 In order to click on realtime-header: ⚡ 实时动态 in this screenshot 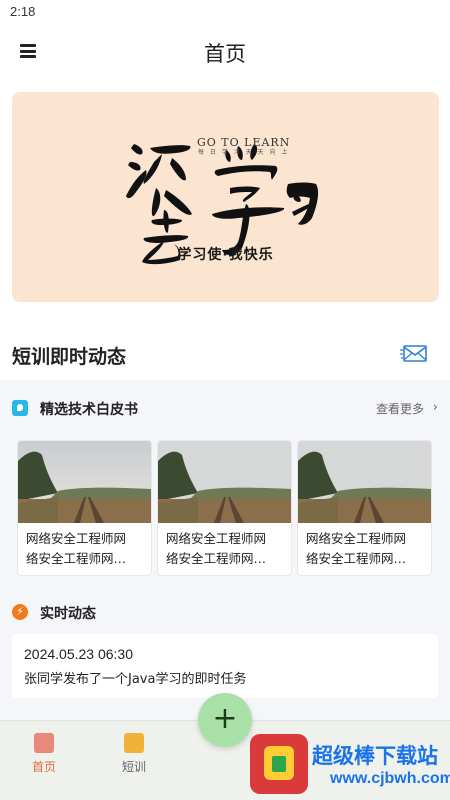, I will do `click(225, 613)`.